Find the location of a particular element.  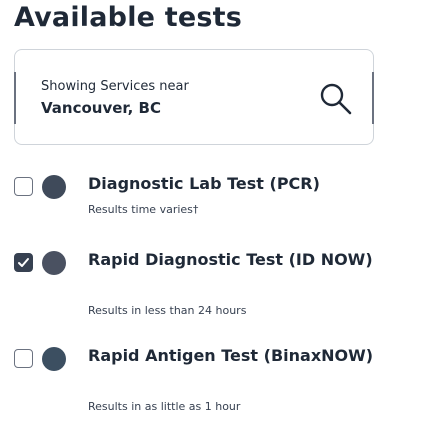

test-description: Results time varies† is located at coordinates (143, 209).